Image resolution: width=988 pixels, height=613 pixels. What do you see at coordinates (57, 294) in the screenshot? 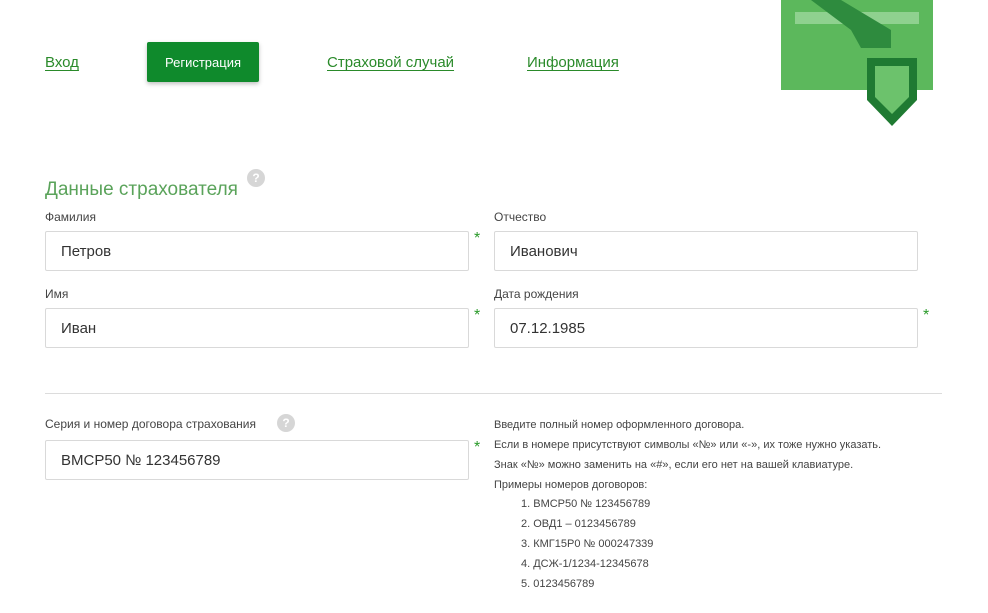
I see `name-label: Имя` at bounding box center [57, 294].